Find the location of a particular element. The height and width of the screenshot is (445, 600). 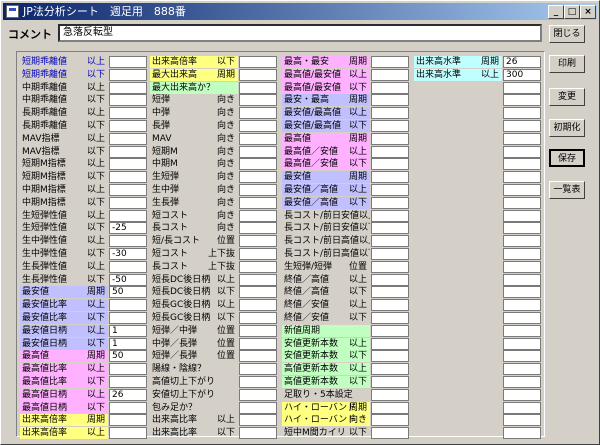

criteria-value-input: -50 is located at coordinates (128, 279).